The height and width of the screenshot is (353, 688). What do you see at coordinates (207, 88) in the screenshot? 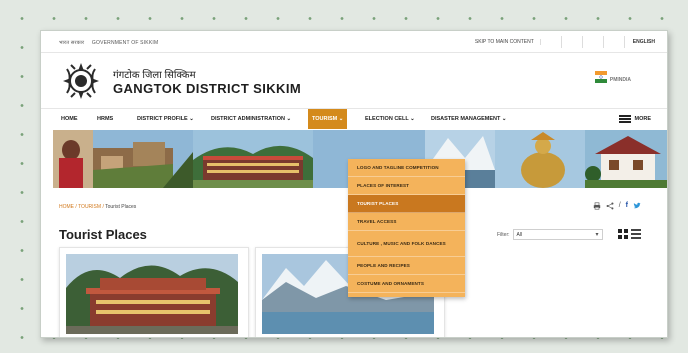
I see `site-title: GANGTOK DISTRICT SIKKIM` at bounding box center [207, 88].